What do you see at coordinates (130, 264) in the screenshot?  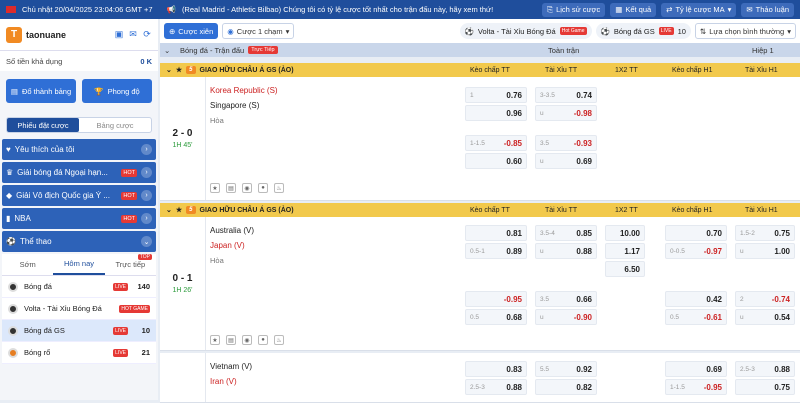 I see `tab-live: Trực tiếp TOP` at bounding box center [130, 264].